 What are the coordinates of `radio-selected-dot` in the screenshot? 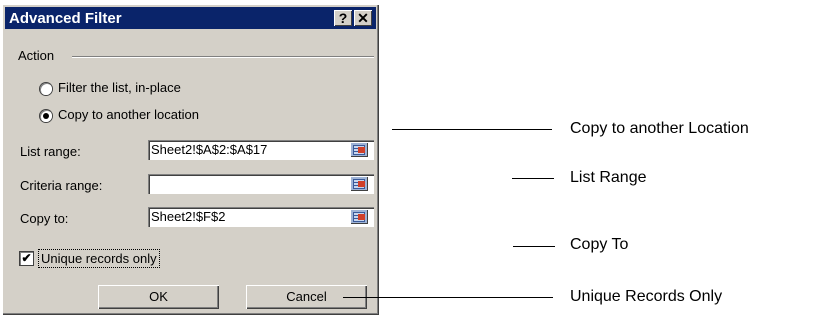 It's located at (46, 116).